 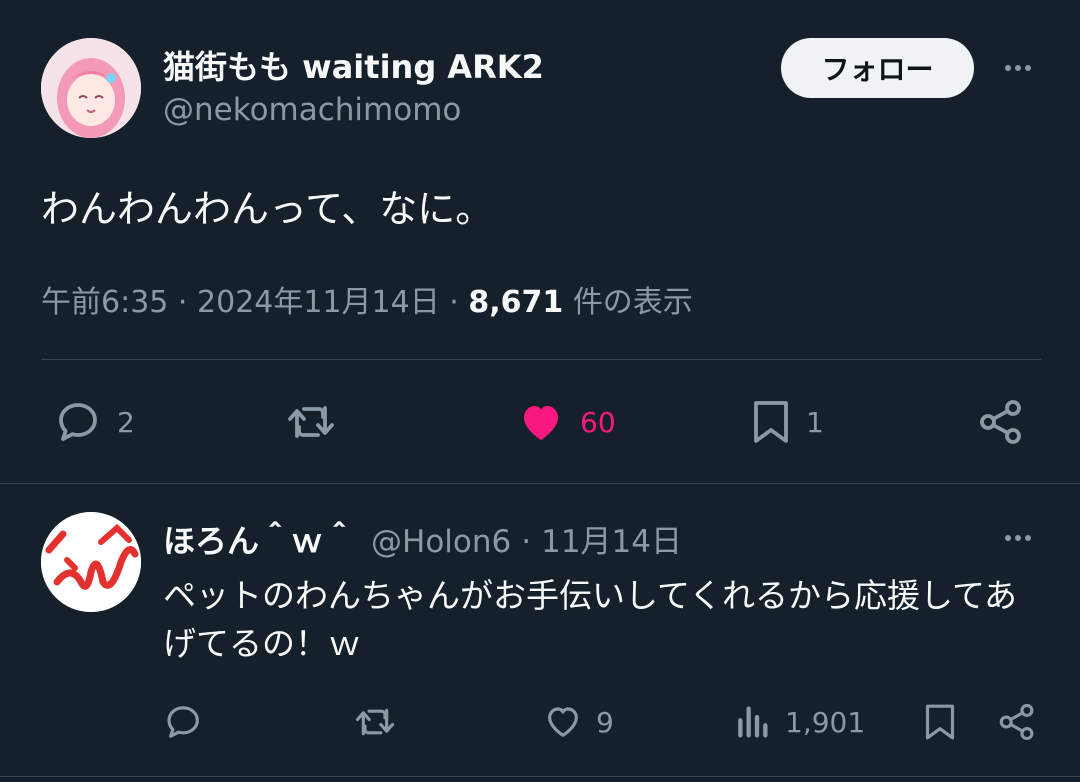 I want to click on reply-avatar-image, so click(x=91, y=562).